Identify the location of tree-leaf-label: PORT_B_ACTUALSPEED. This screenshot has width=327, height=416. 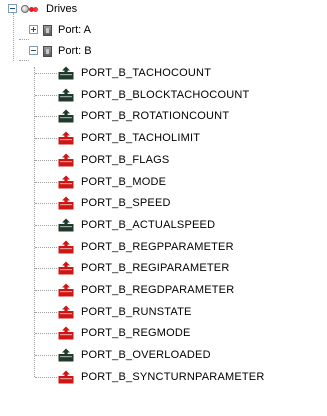
(148, 225).